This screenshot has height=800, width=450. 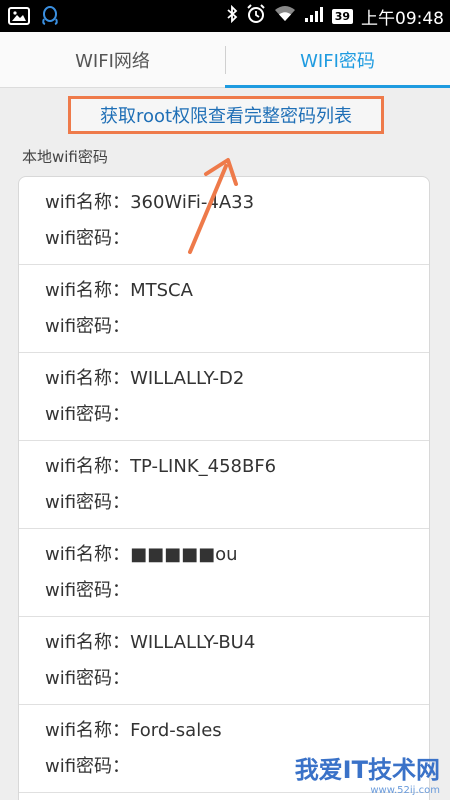 I want to click on signal-icon, so click(x=314, y=16).